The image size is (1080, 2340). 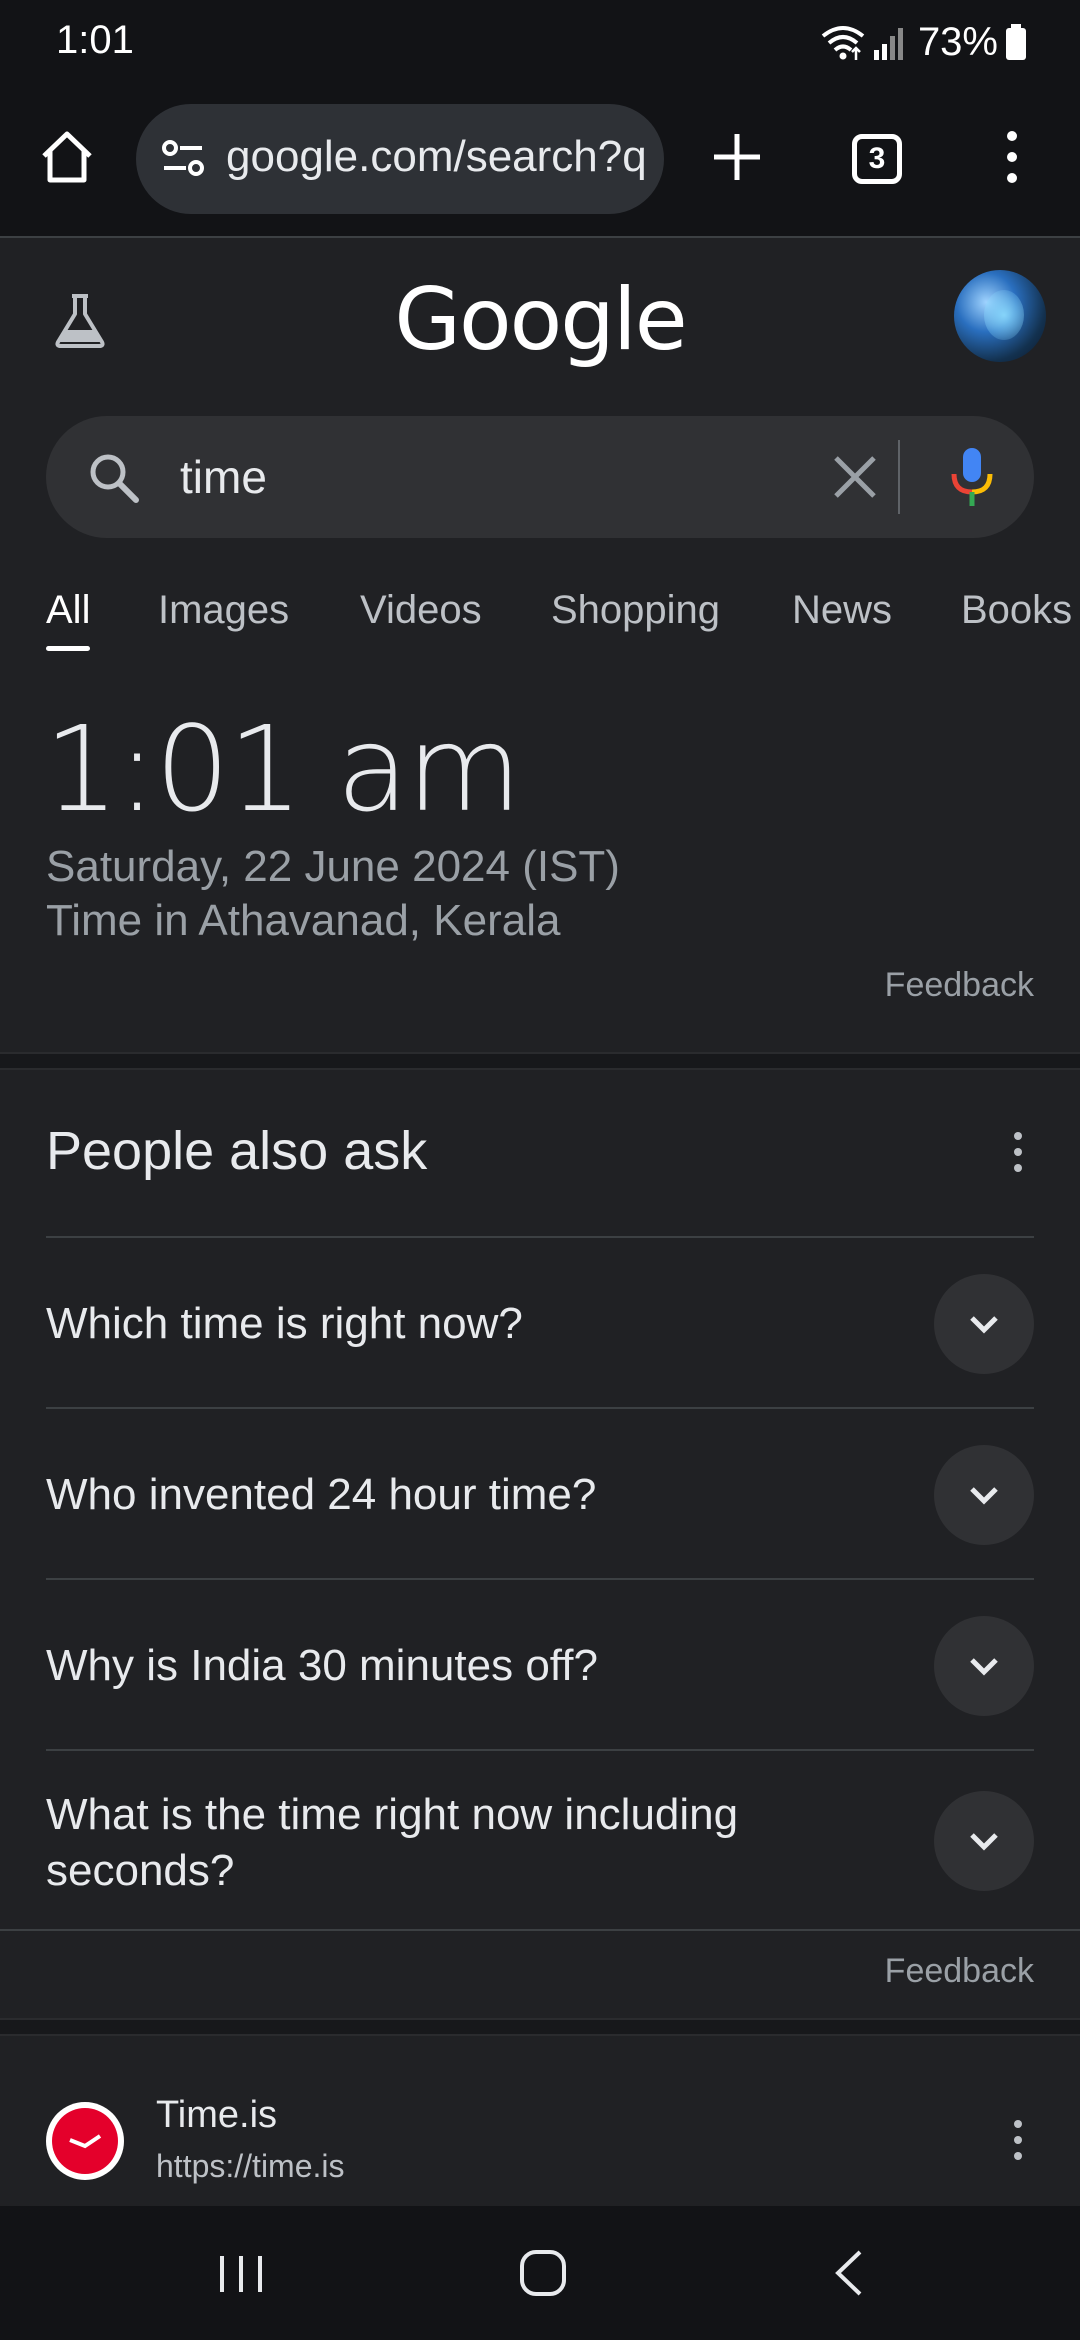 I want to click on recents-icon, so click(x=241, y=2274).